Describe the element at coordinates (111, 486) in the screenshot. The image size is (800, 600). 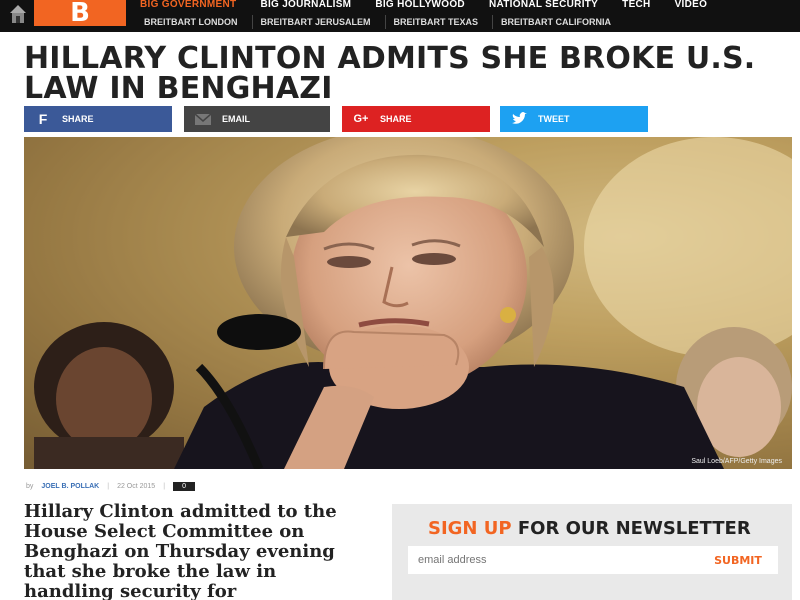
I see `article-byline: by Joel B. Pollak | 22 Oct 2015 | 0` at that location.